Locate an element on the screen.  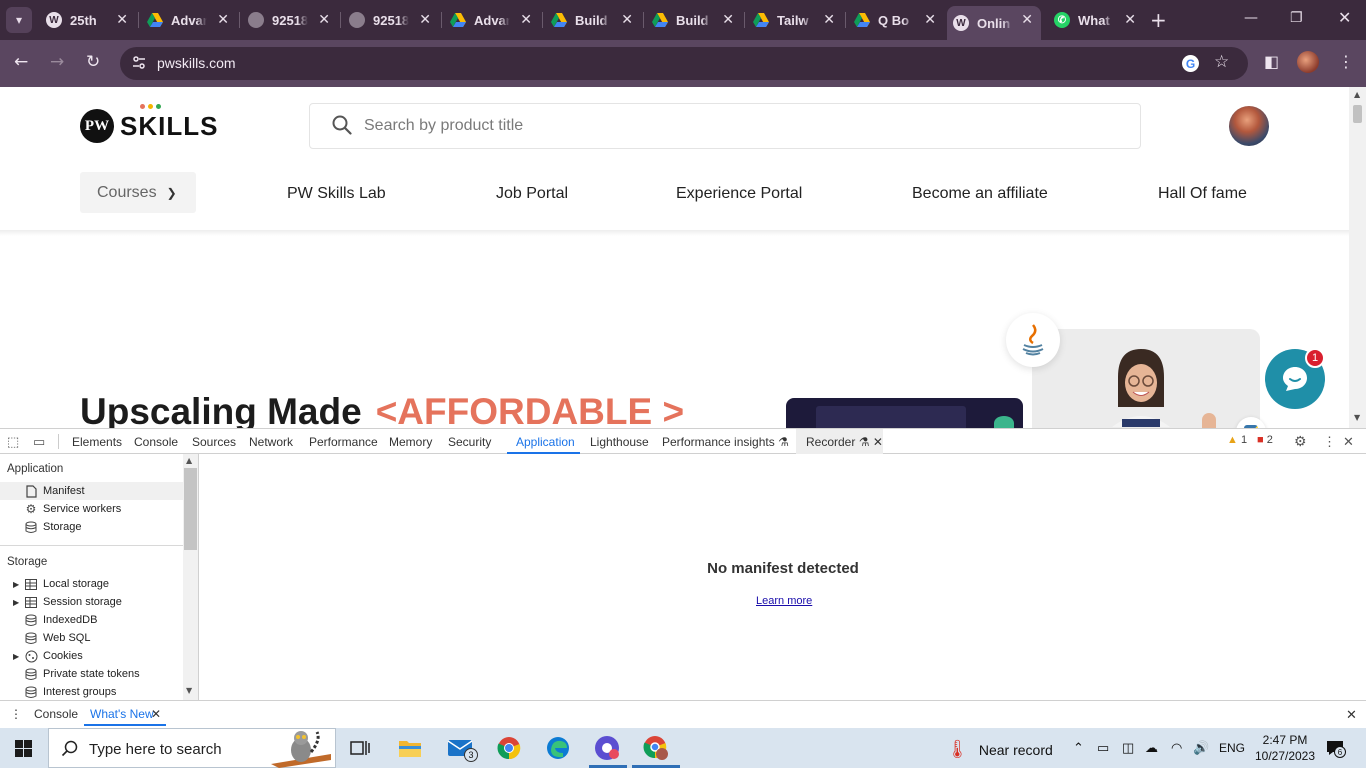
user-avatar is located at coordinates (1249, 126).